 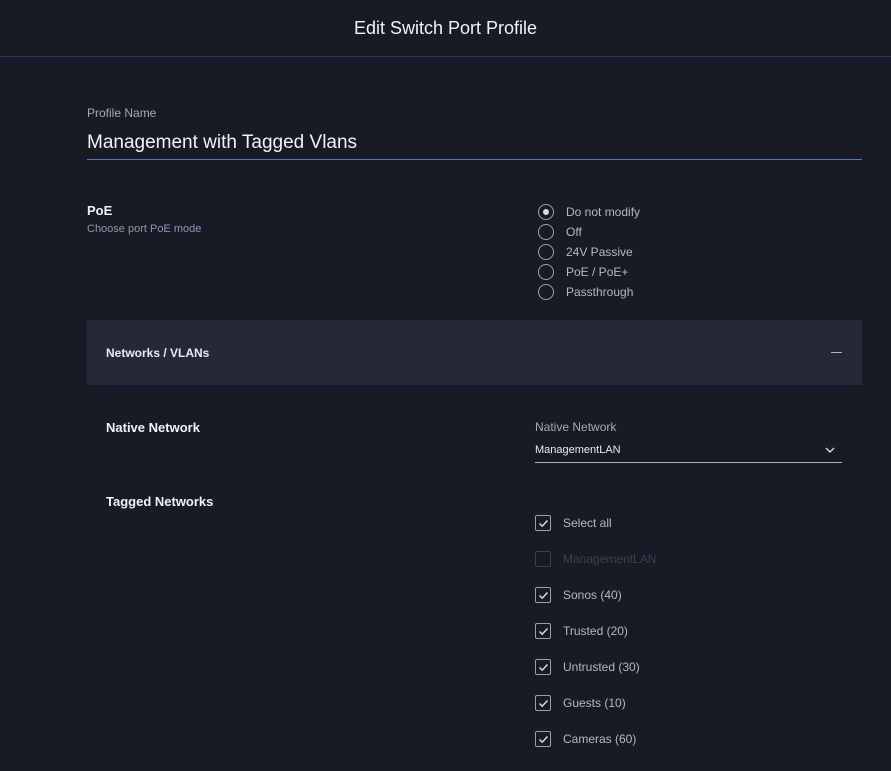 I want to click on poe-option-label: Passthrough, so click(x=600, y=292).